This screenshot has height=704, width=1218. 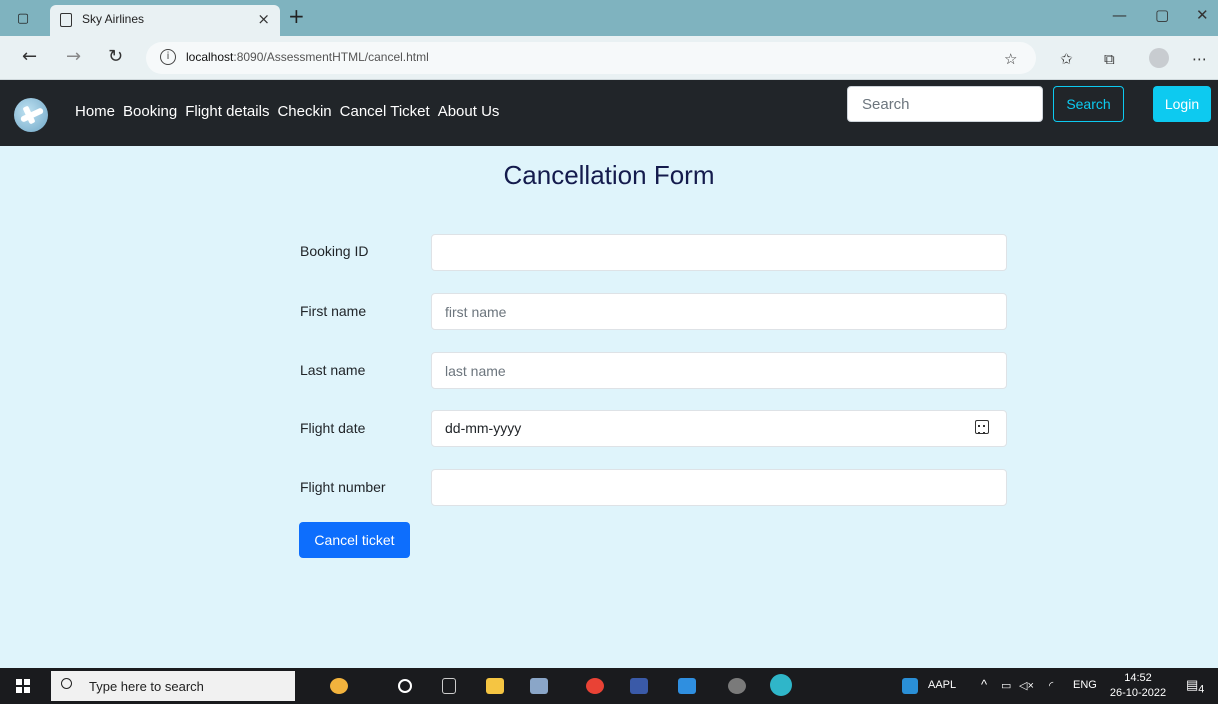 I want to click on chrome-icon, so click(x=595, y=686).